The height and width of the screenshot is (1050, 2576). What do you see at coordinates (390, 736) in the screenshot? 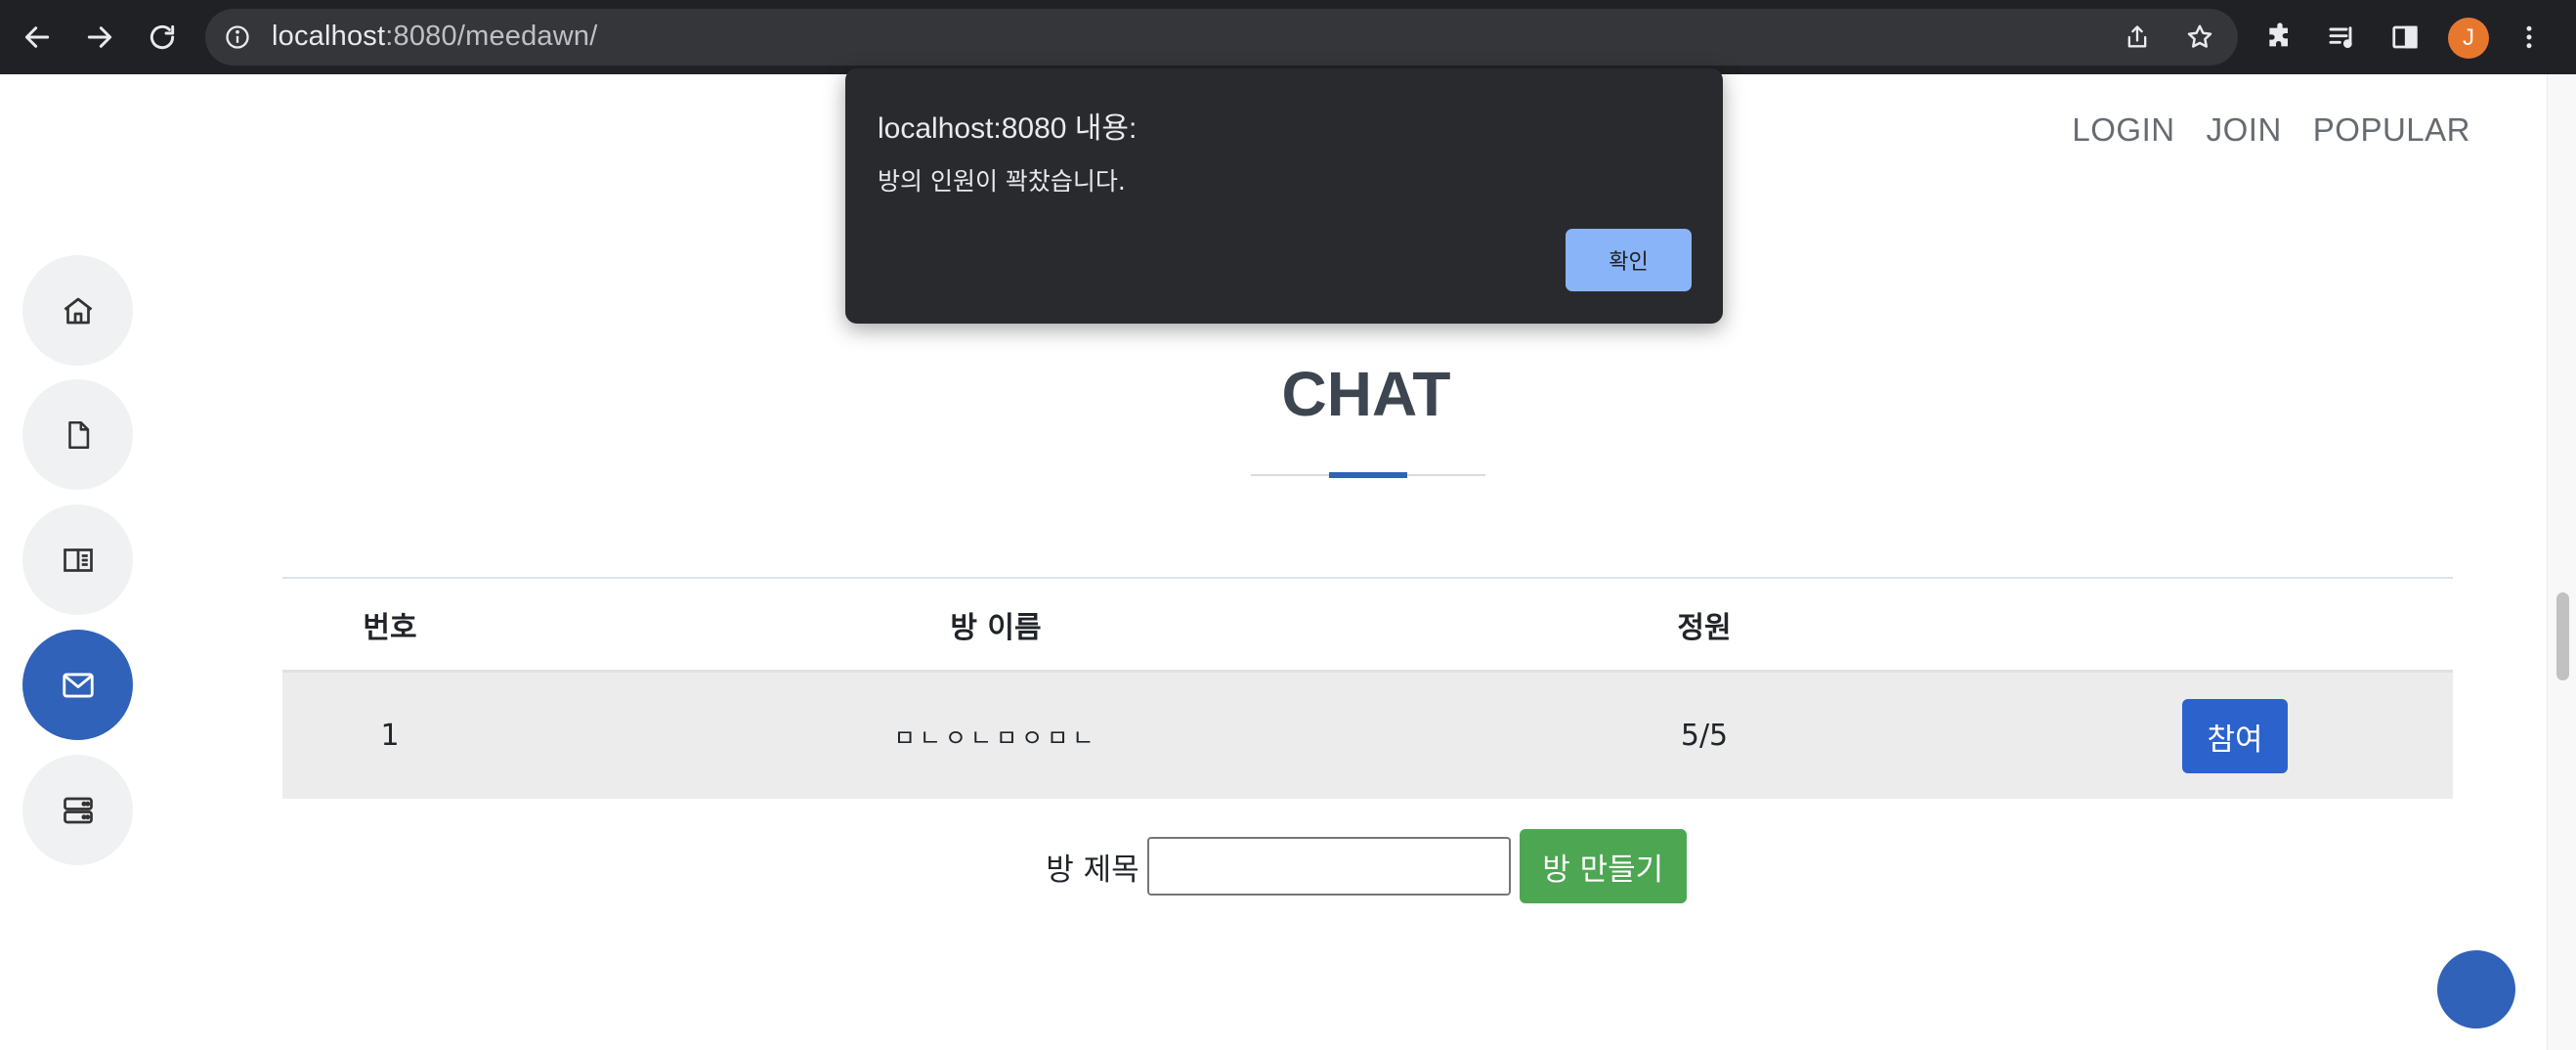
I see `row-number: 1` at bounding box center [390, 736].